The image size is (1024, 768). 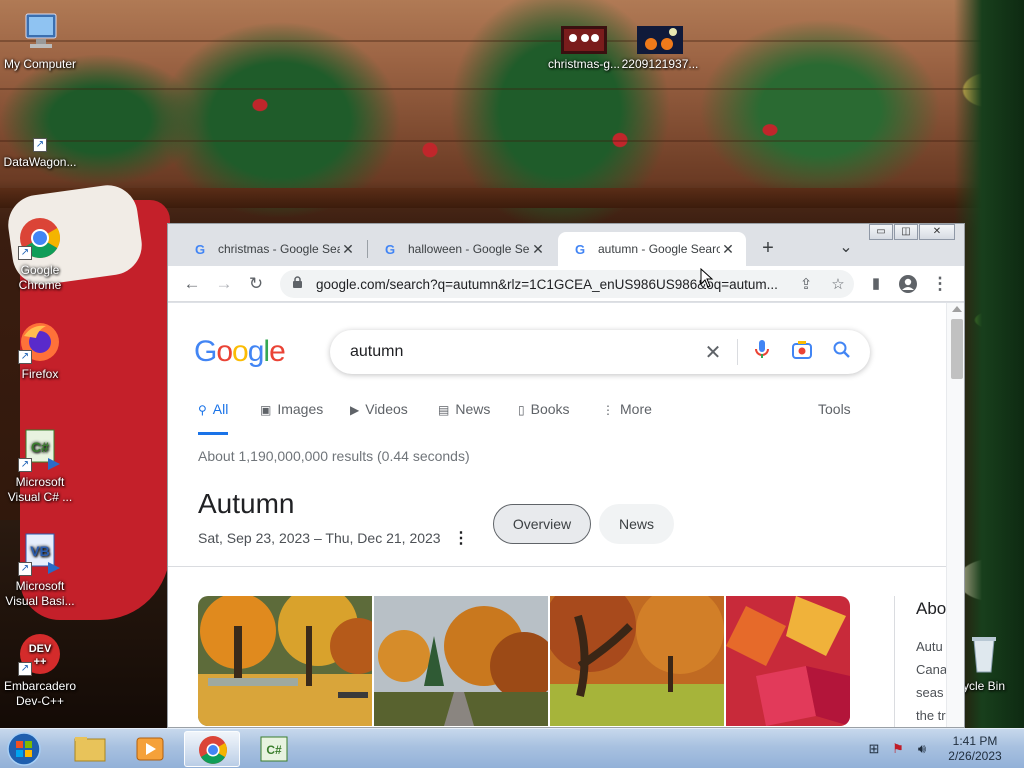 What do you see at coordinates (906, 232) in the screenshot?
I see `window-maximize-button: ◫` at bounding box center [906, 232].